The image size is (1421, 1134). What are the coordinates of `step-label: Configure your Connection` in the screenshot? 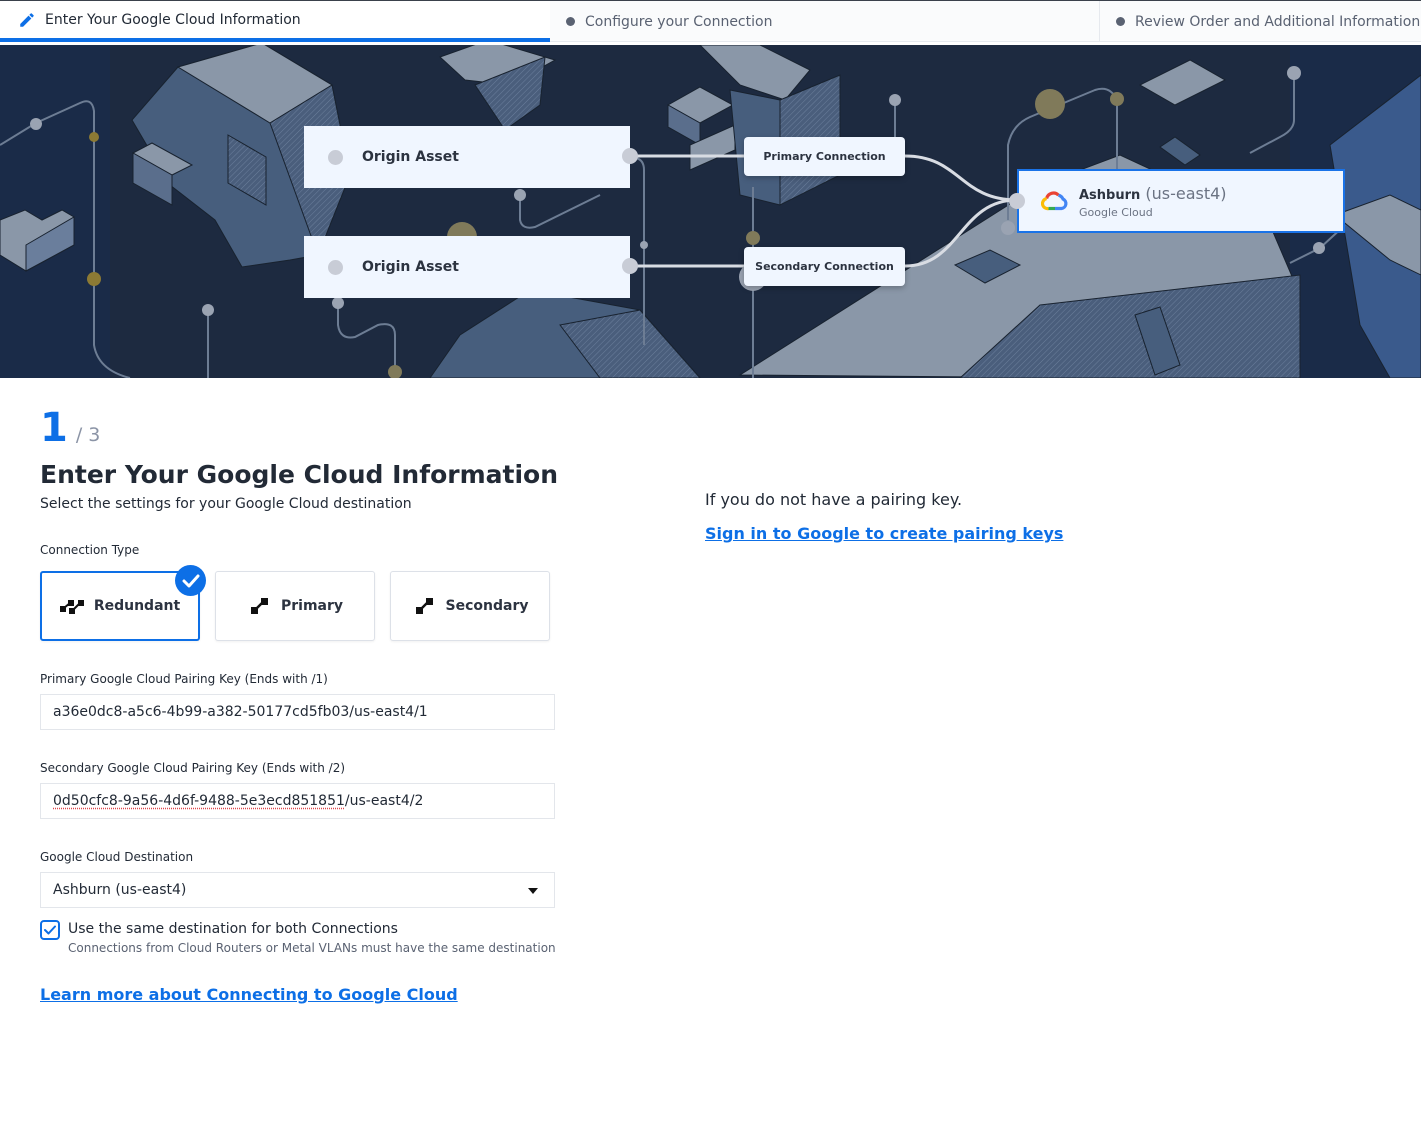 It's located at (679, 21).